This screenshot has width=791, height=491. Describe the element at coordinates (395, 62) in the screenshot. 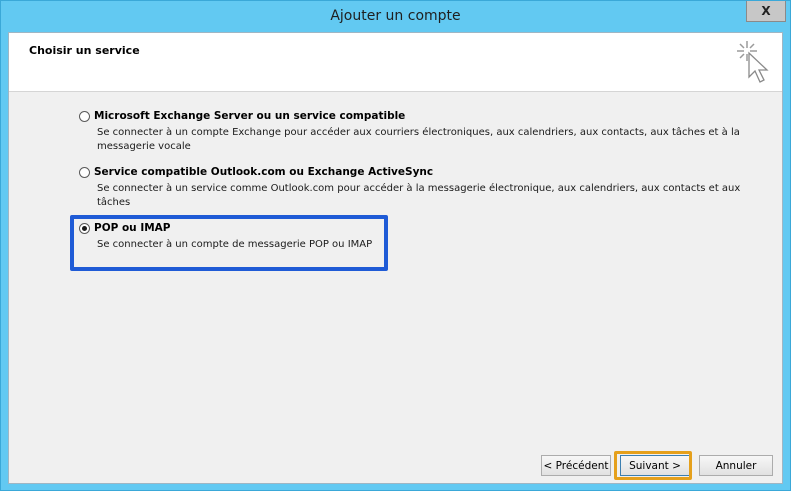

I see `wizard-header: Choisir un service` at that location.